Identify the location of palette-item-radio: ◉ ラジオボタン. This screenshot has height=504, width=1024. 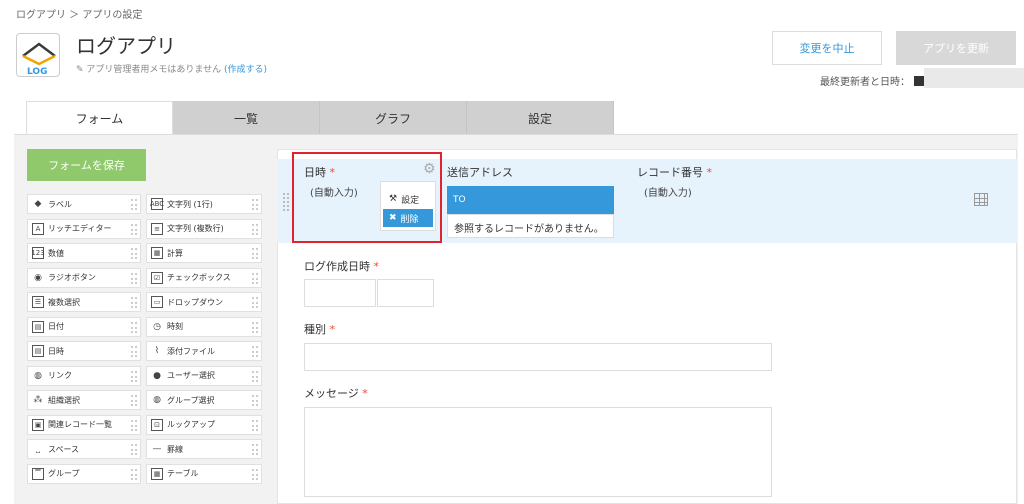
(84, 277).